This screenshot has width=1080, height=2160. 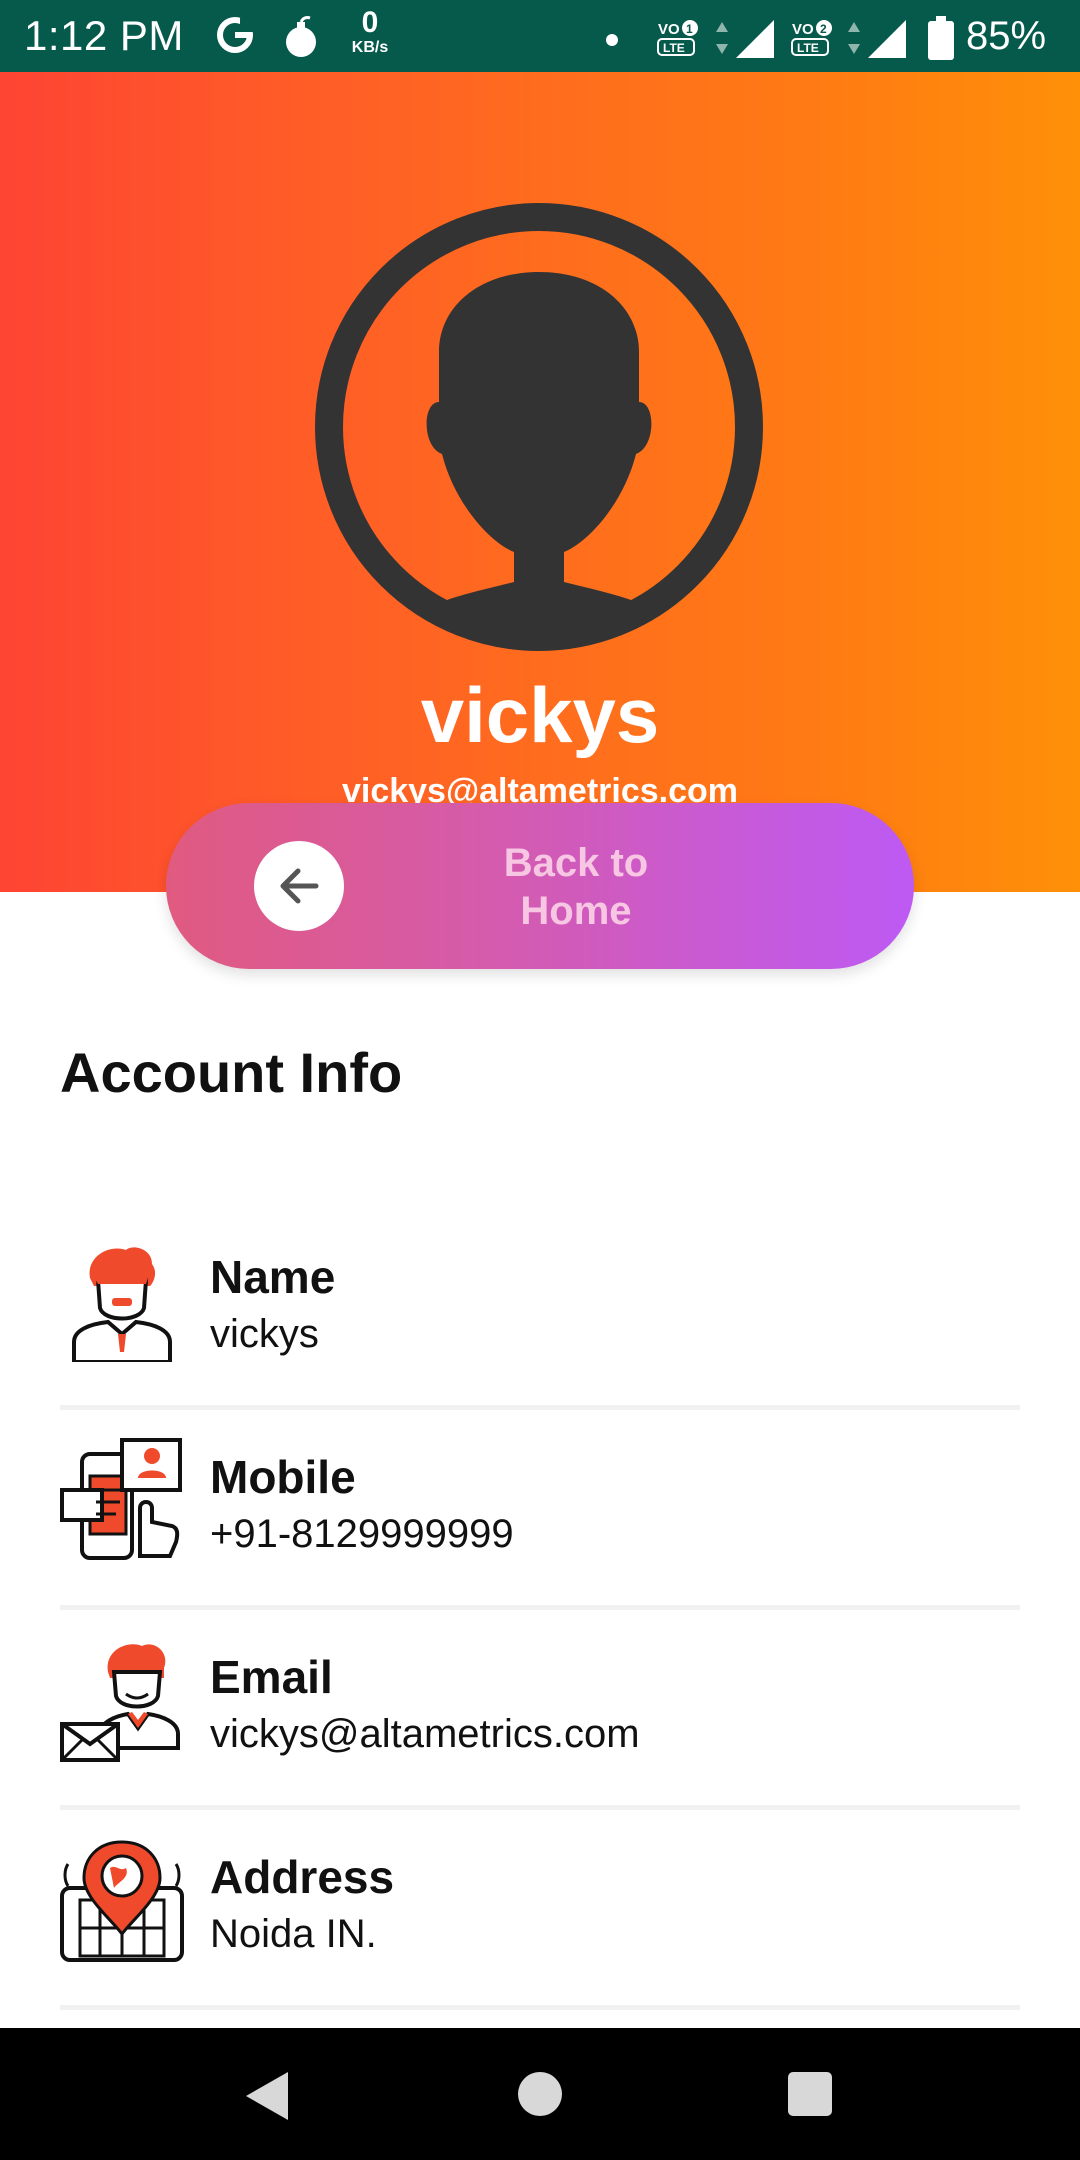 What do you see at coordinates (264, 1334) in the screenshot?
I see `row-value: vickys` at bounding box center [264, 1334].